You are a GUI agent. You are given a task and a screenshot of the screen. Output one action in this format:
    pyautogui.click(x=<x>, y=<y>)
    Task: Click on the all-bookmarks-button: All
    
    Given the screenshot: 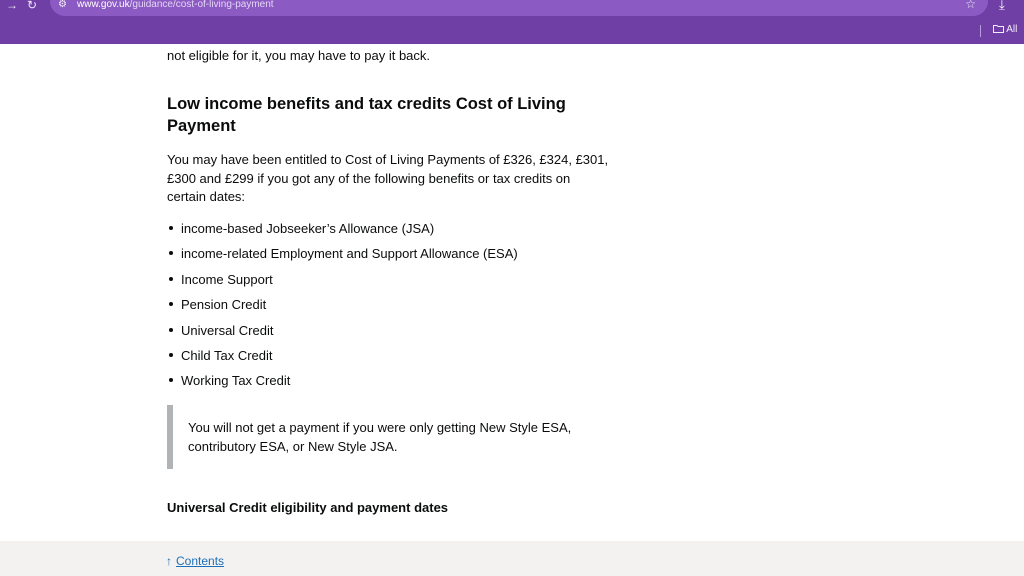 What is the action you would take?
    pyautogui.click(x=1005, y=30)
    